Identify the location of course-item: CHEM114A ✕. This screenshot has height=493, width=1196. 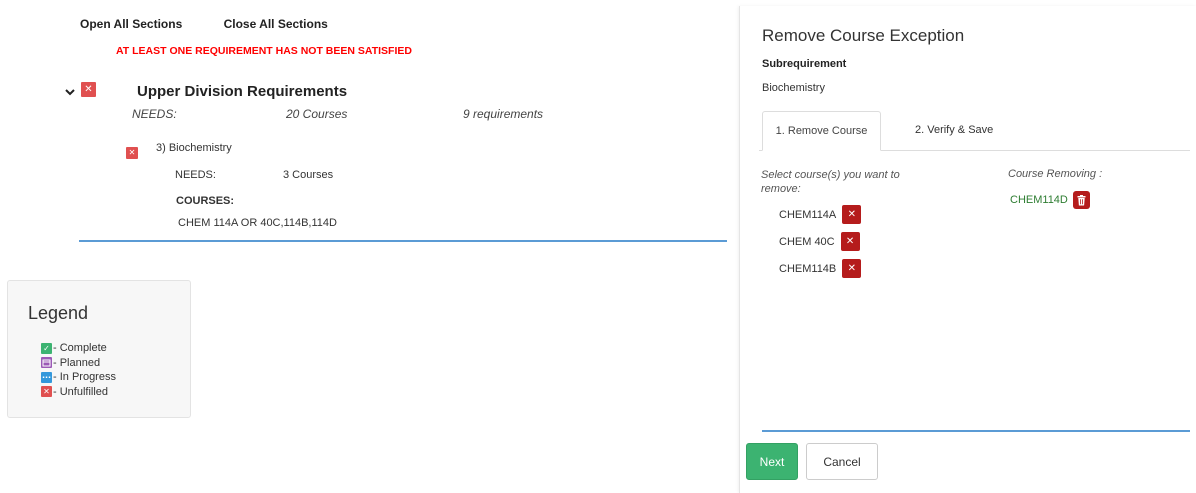
(820, 214).